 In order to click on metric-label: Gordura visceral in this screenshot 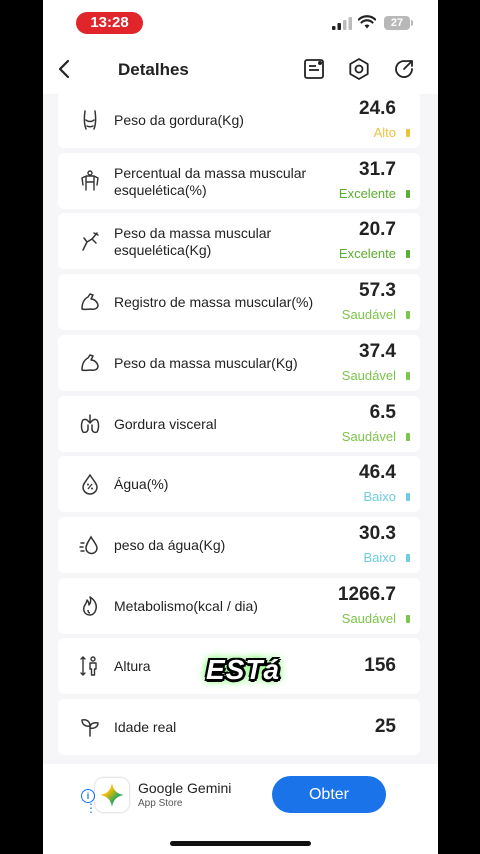, I will do `click(165, 423)`.